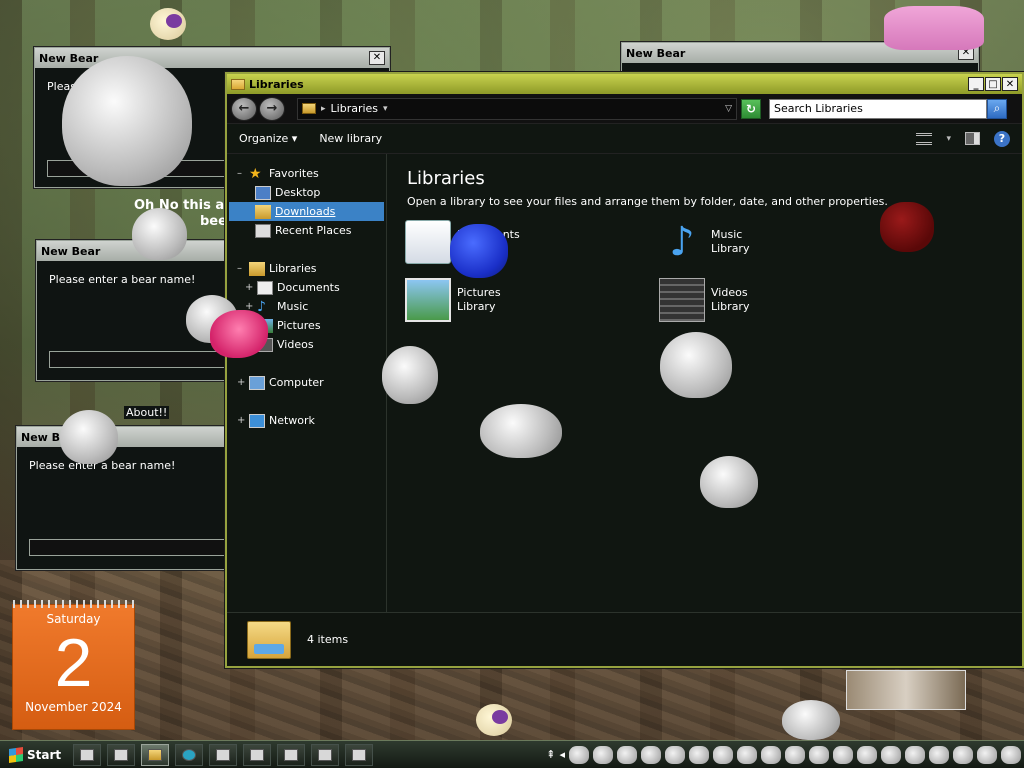  I want to click on tray-expand-icon: ⇞, so click(550, 754).